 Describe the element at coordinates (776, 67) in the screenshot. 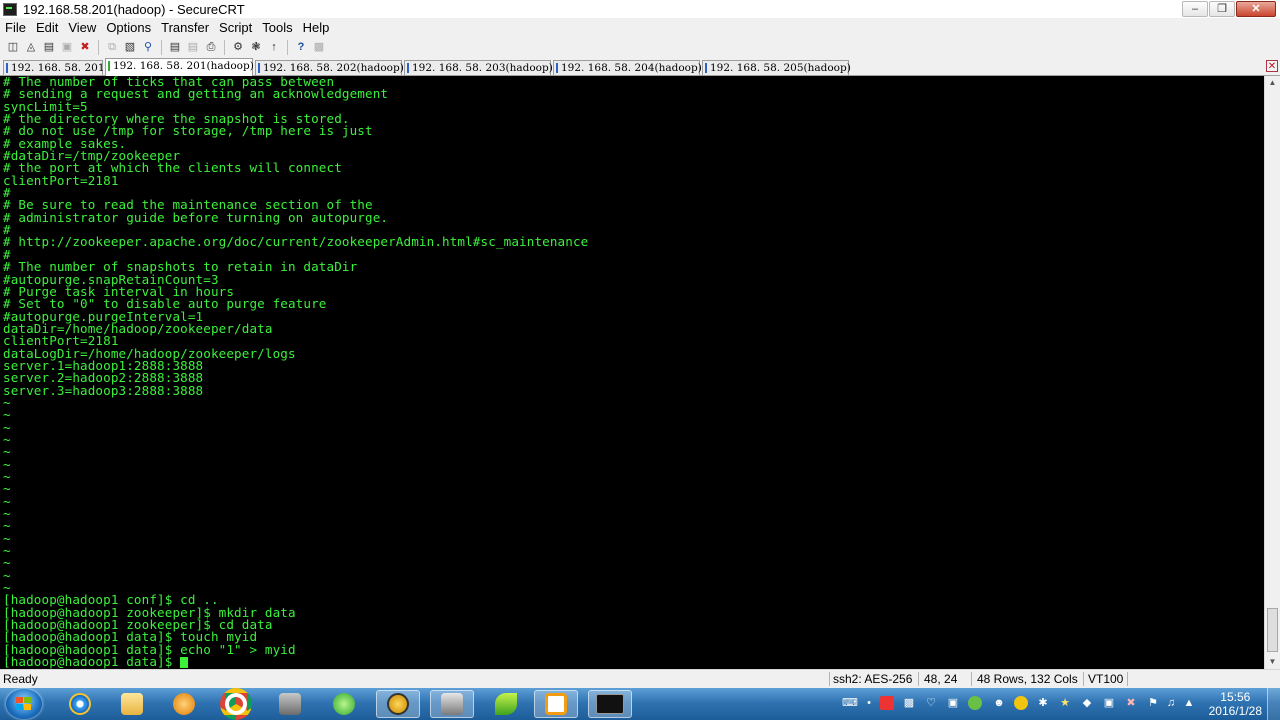

I see `tab-session-205-hadoop: 192. 168. 58. 205(hadoop)` at that location.